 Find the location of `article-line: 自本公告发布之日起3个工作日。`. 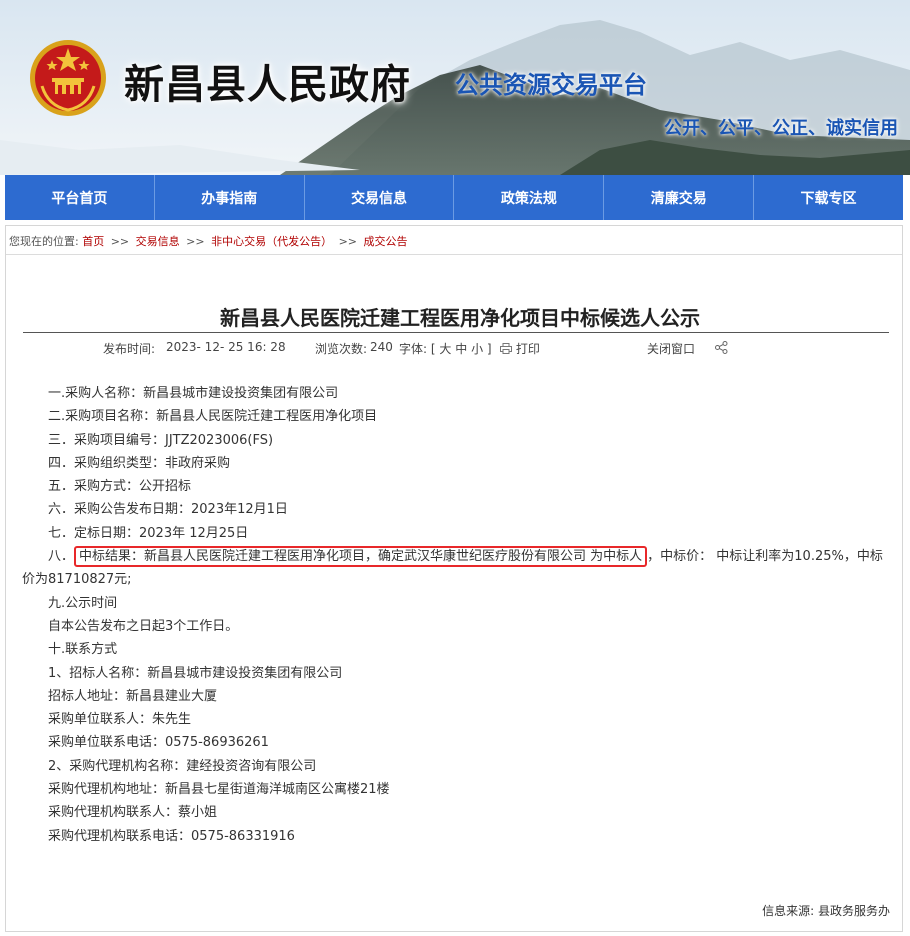

article-line: 自本公告发布之日起3个工作日。 is located at coordinates (143, 626).